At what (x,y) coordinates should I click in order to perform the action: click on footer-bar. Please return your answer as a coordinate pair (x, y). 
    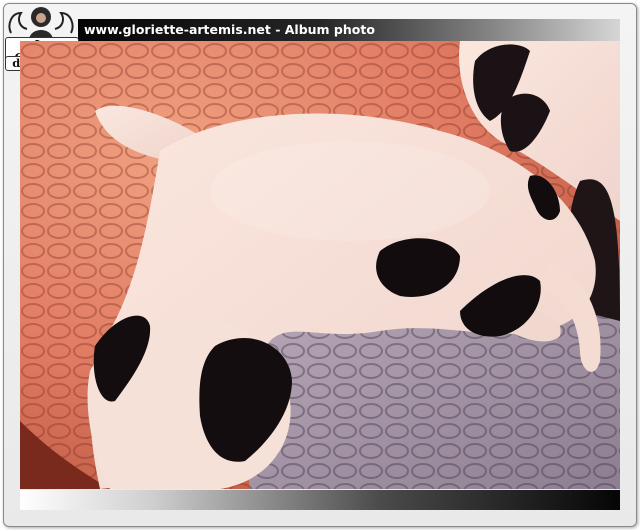
    Looking at the image, I should click on (320, 500).